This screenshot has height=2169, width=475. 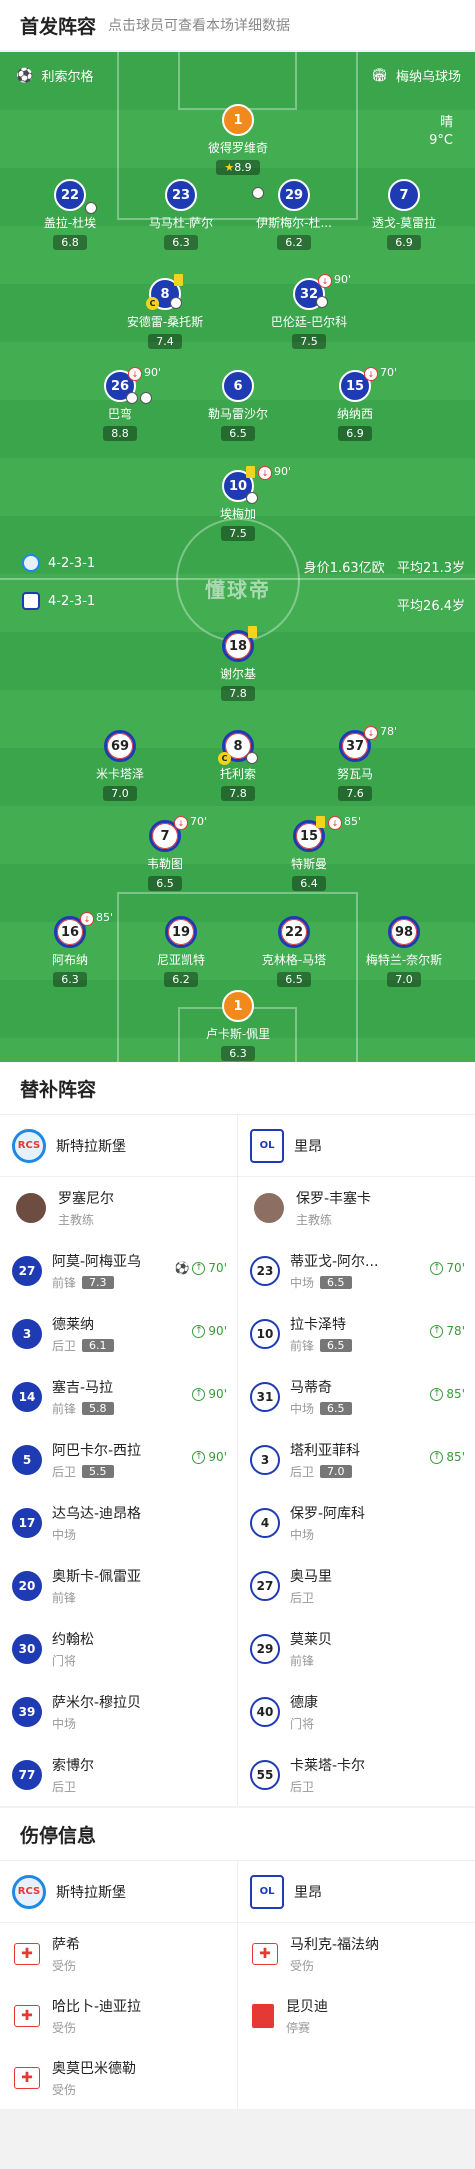 What do you see at coordinates (118, 1774) in the screenshot?
I see `list-item: 77 索博尔 后卫` at bounding box center [118, 1774].